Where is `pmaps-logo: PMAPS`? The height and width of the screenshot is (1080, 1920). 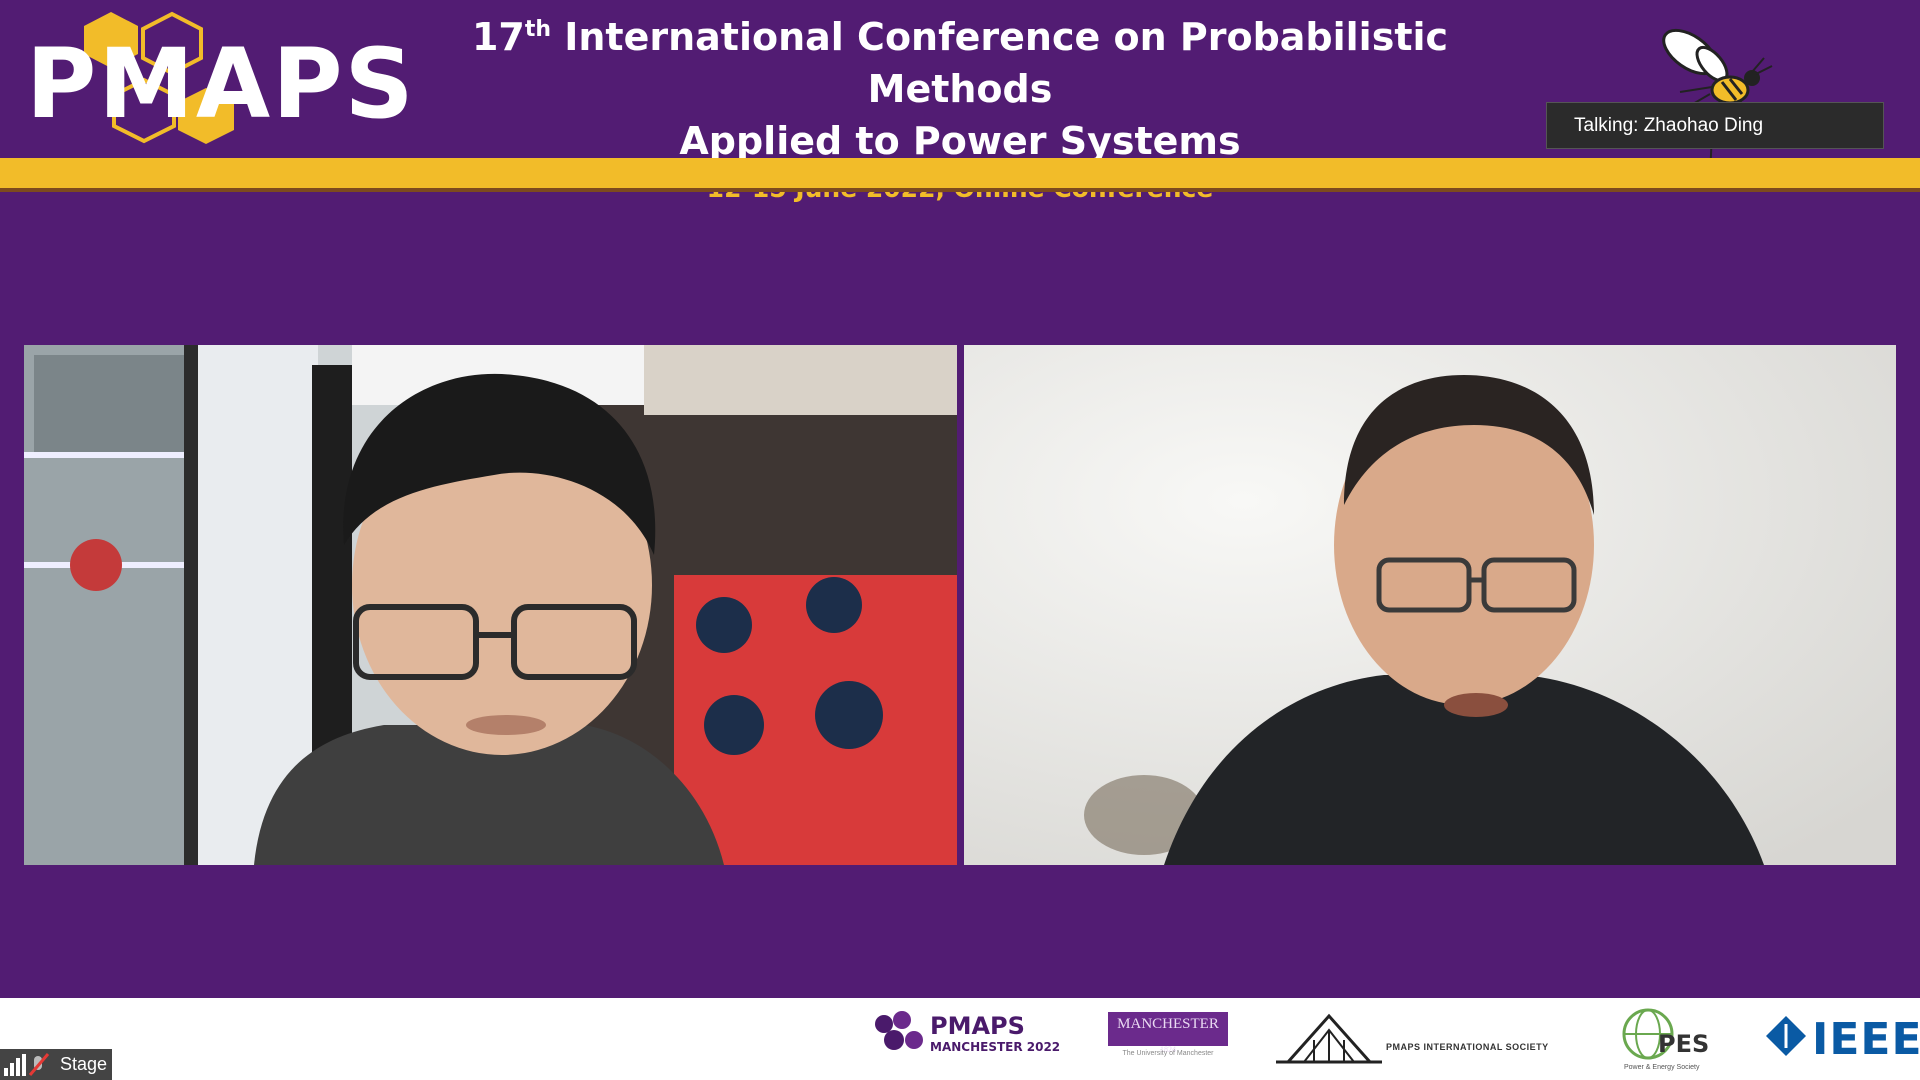
pmaps-logo: PMAPS is located at coordinates (220, 81).